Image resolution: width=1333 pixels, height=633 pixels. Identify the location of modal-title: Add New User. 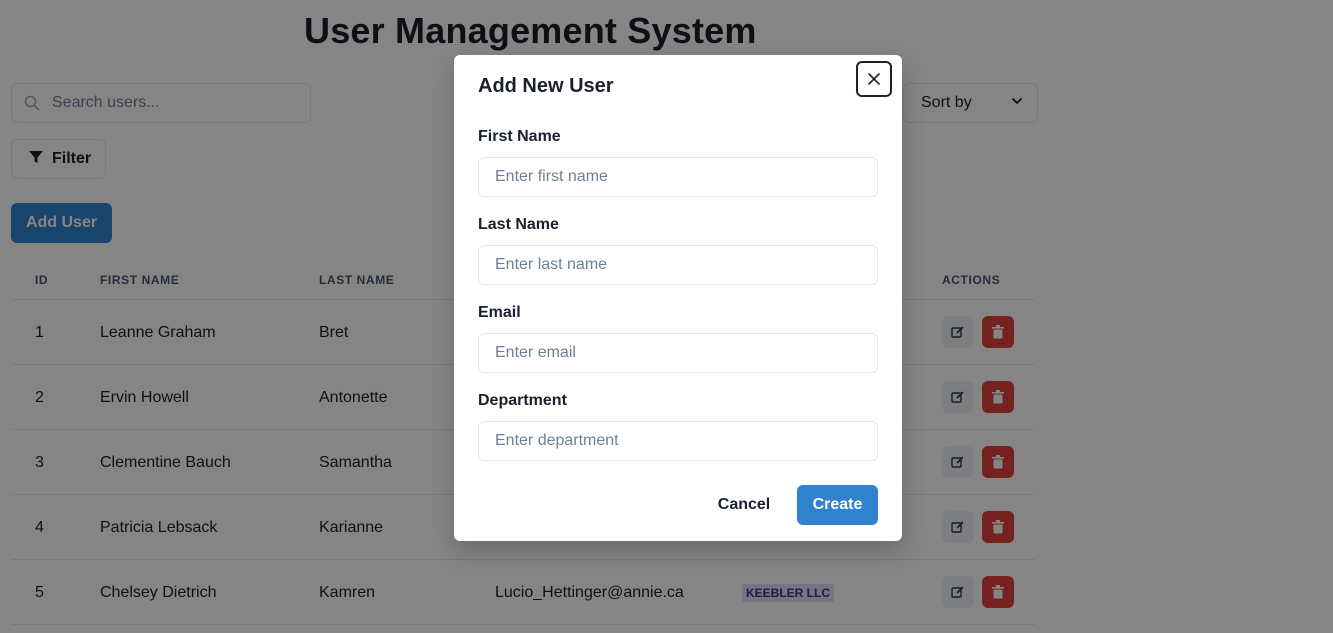
(546, 86).